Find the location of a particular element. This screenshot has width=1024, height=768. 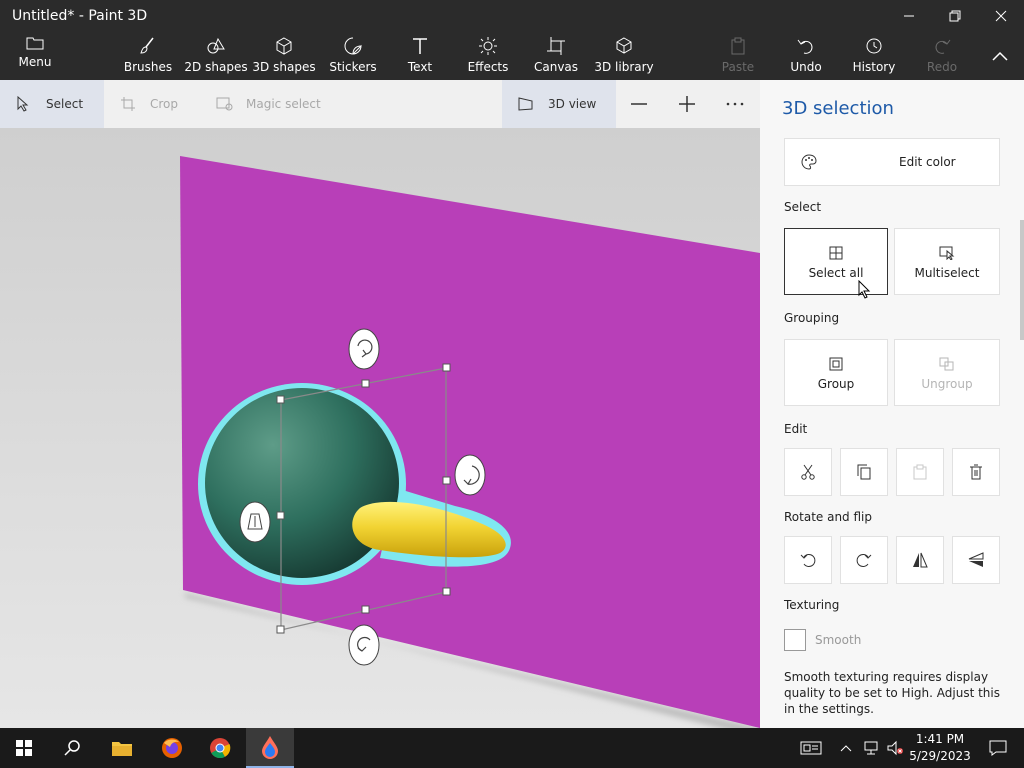

text-icon is located at coordinates (420, 46).